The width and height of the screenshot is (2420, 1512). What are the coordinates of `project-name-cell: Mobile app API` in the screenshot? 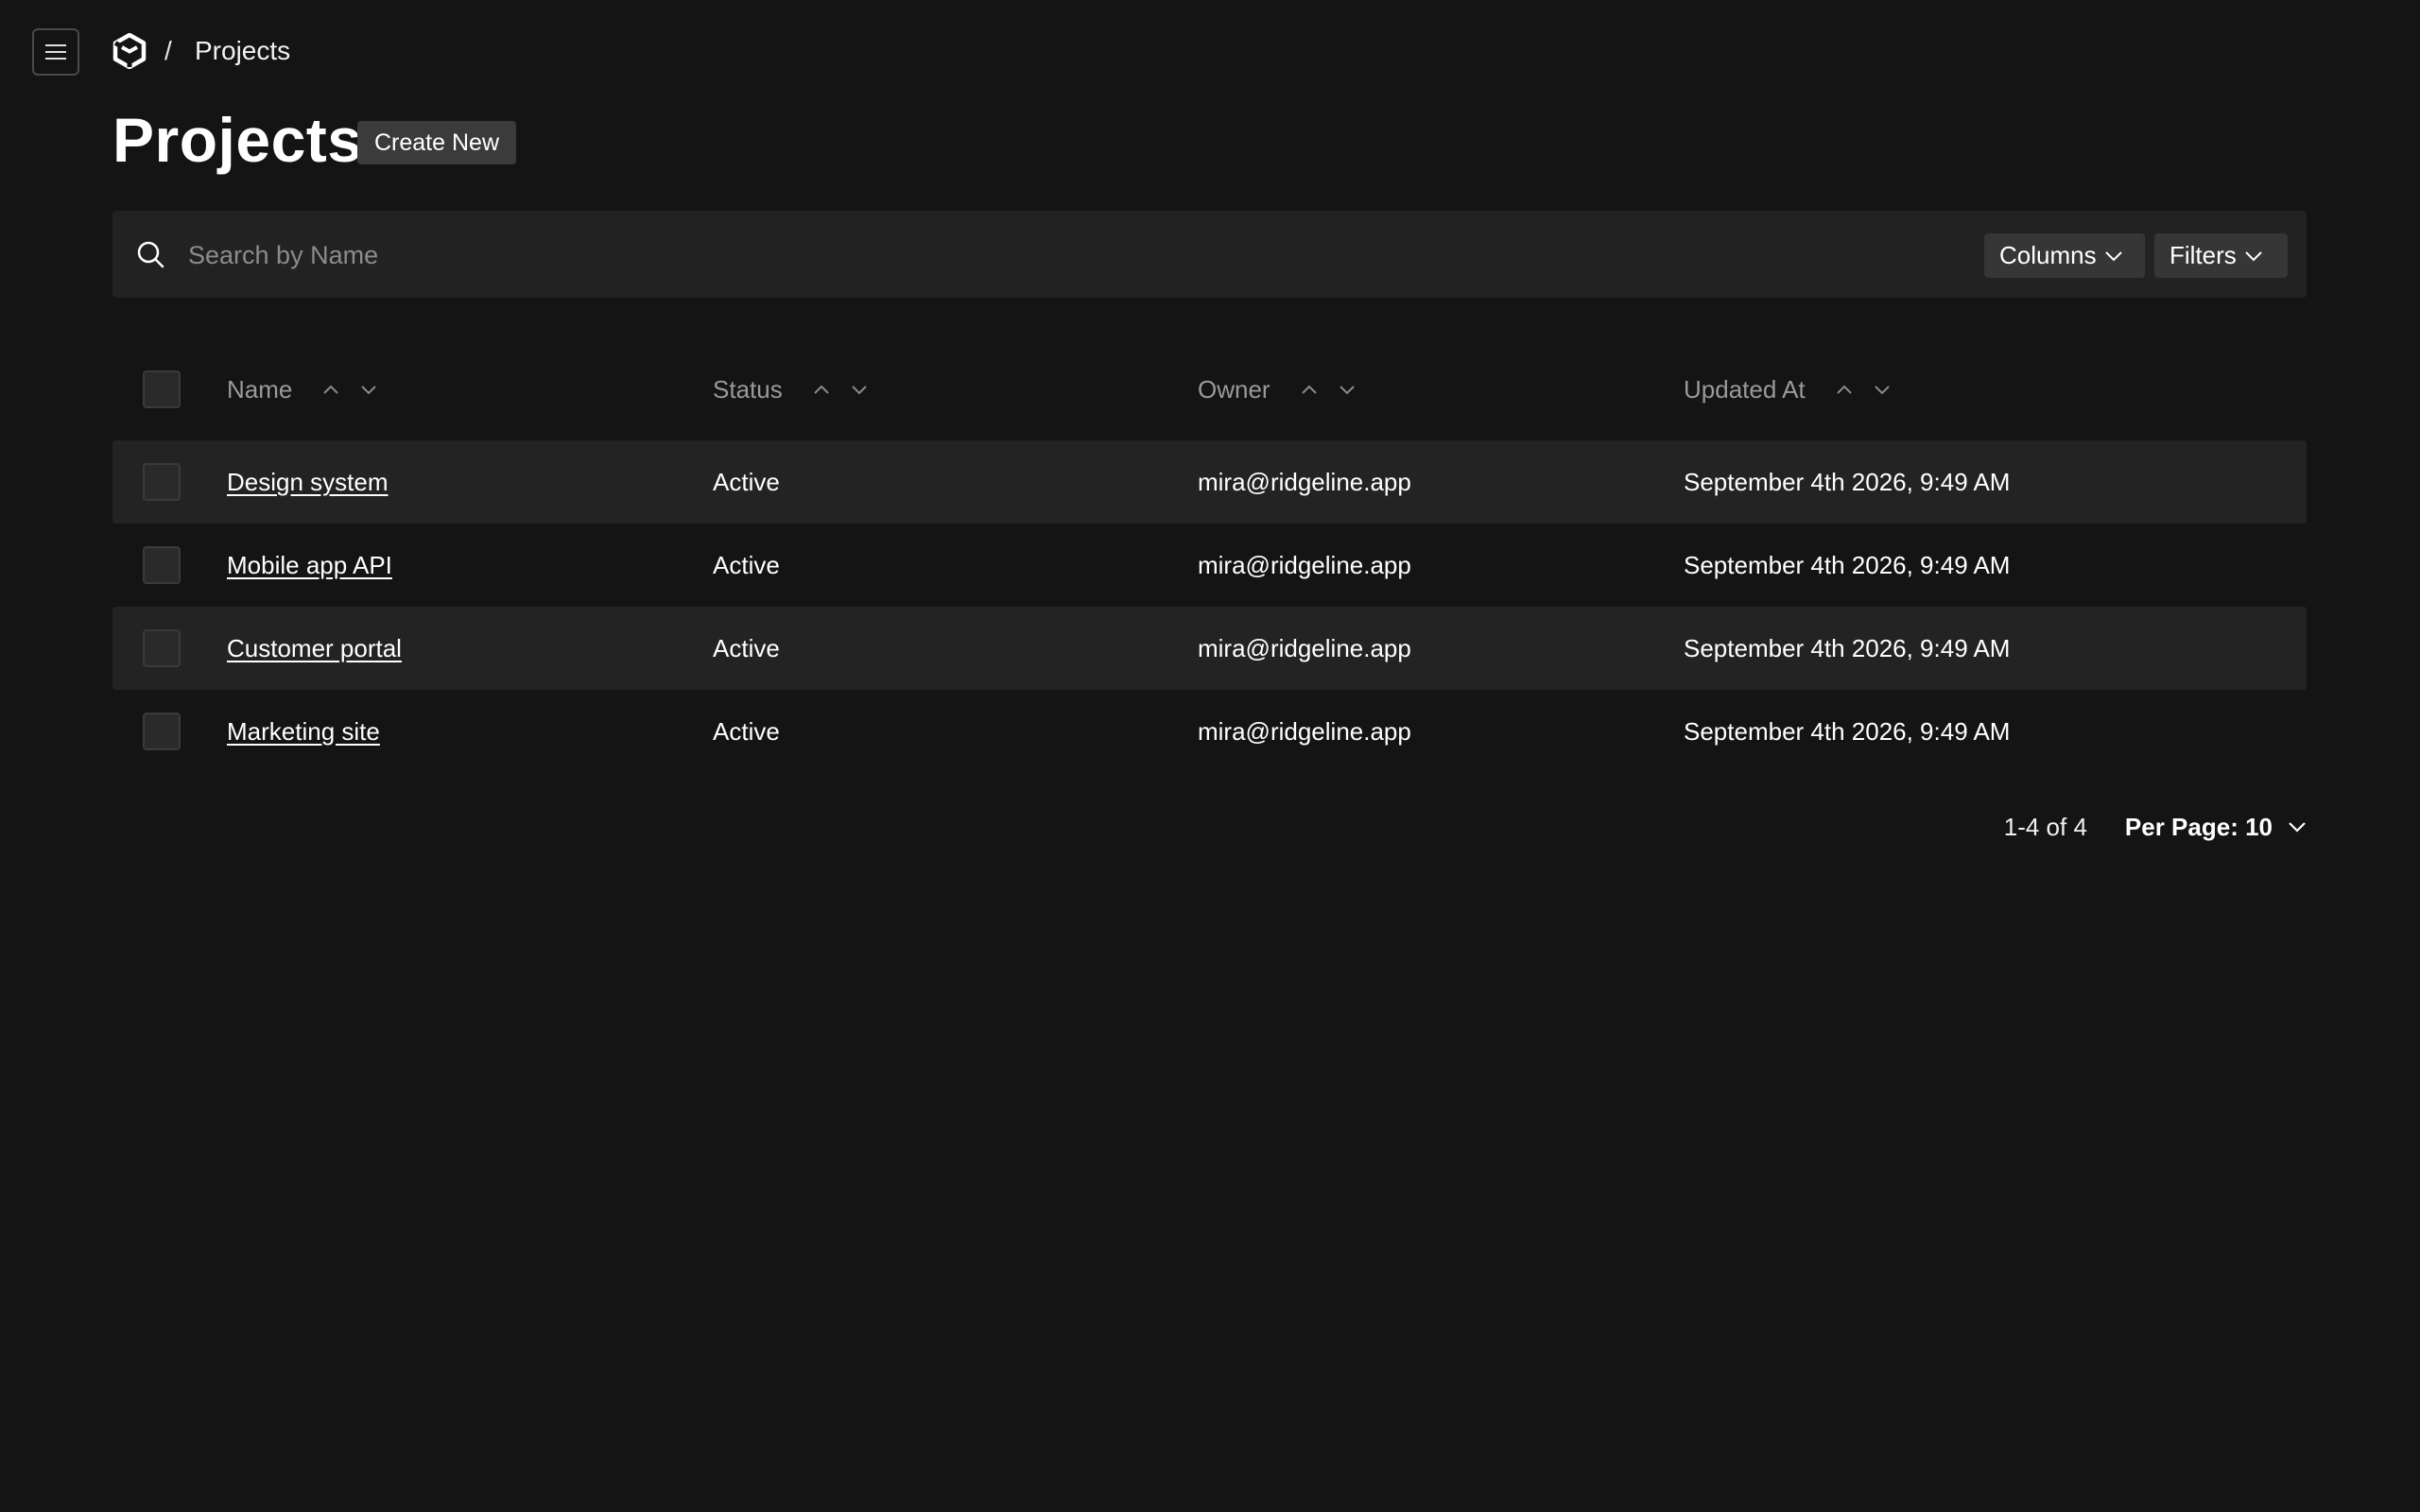 It's located at (309, 565).